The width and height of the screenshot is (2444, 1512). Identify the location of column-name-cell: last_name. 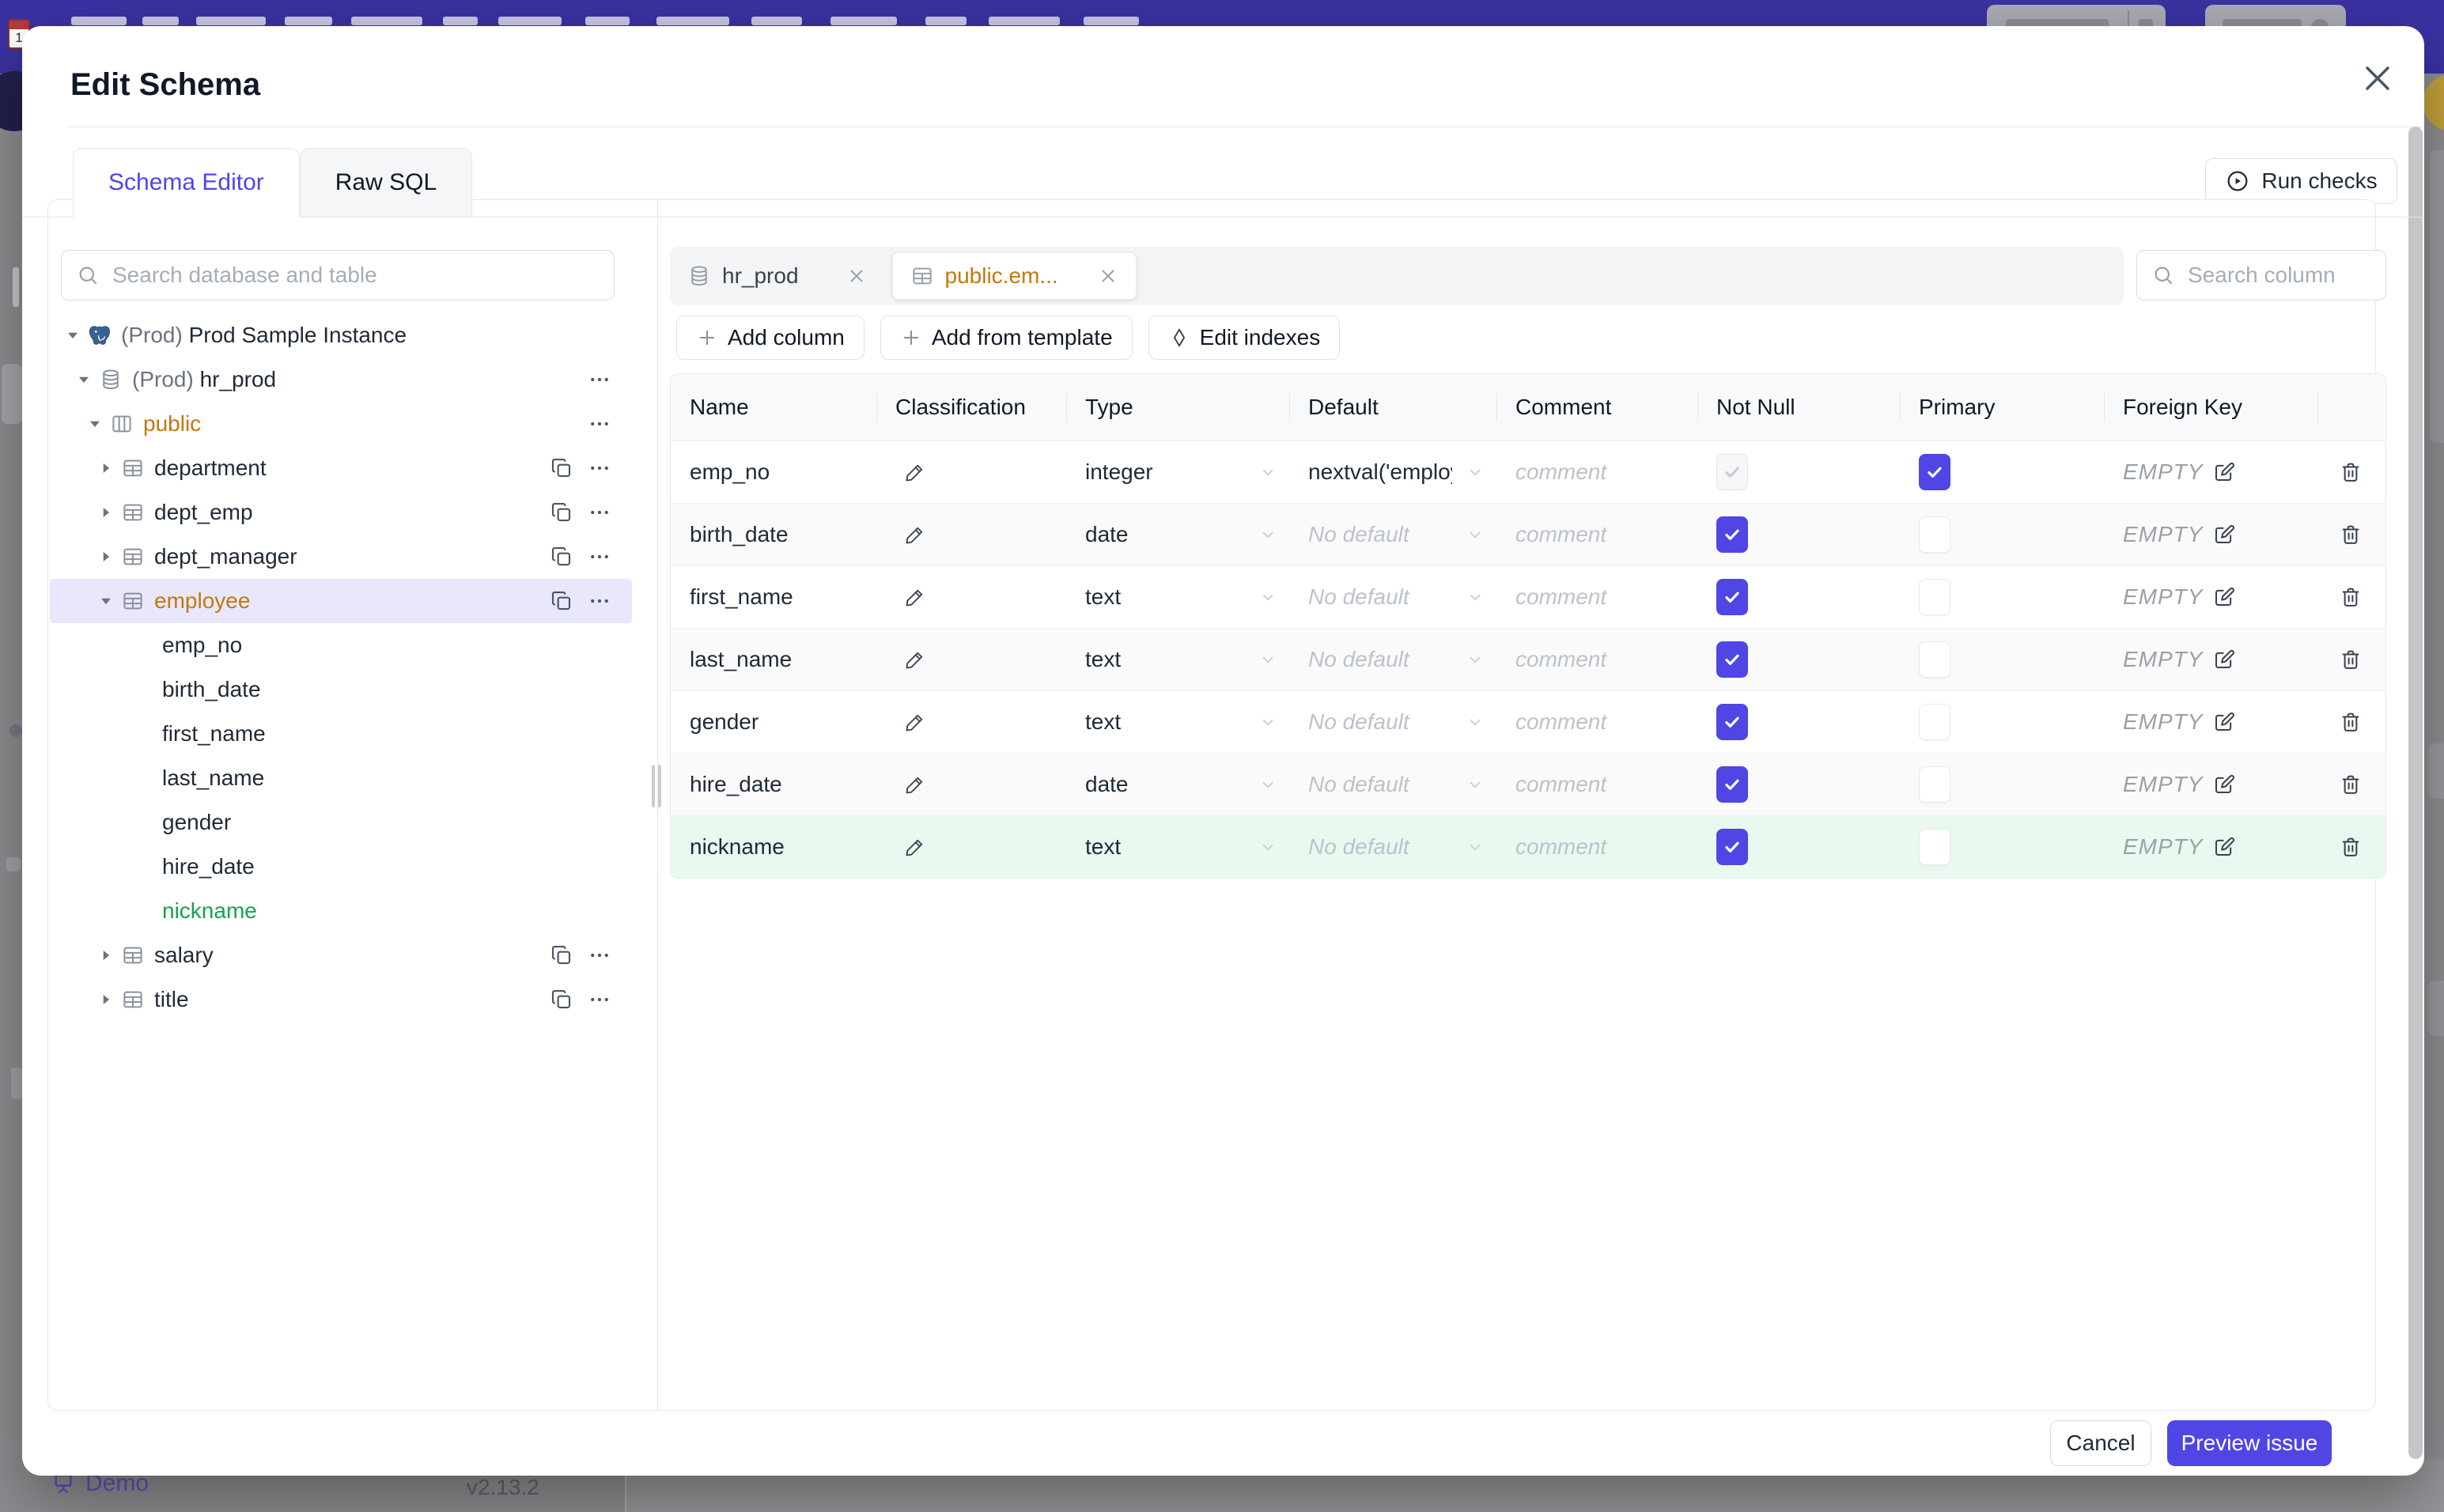
(773, 660).